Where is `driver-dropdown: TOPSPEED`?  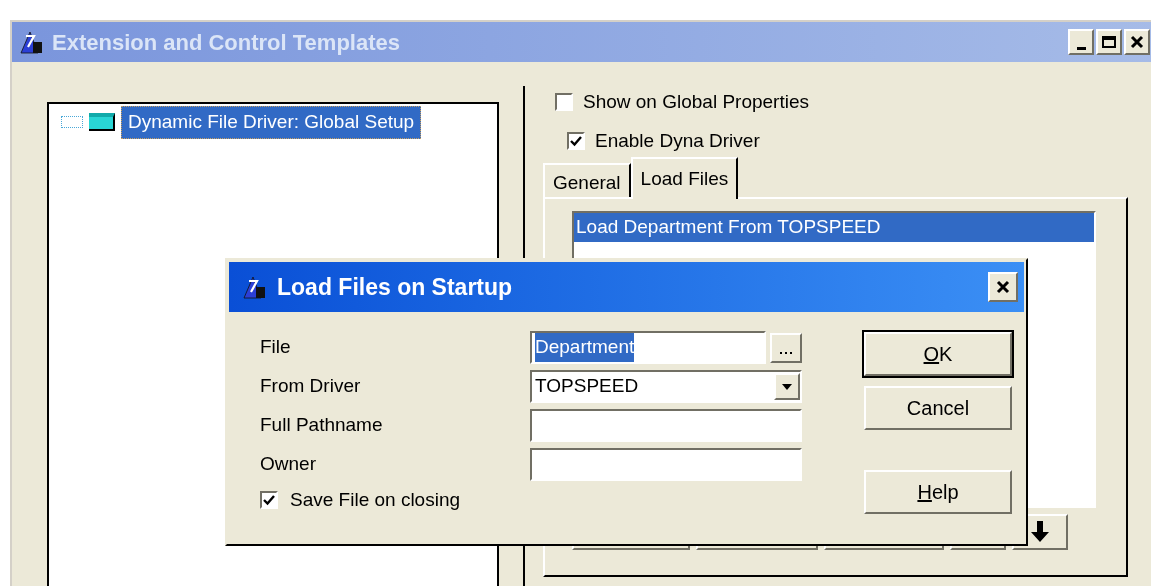
driver-dropdown: TOPSPEED is located at coordinates (666, 386).